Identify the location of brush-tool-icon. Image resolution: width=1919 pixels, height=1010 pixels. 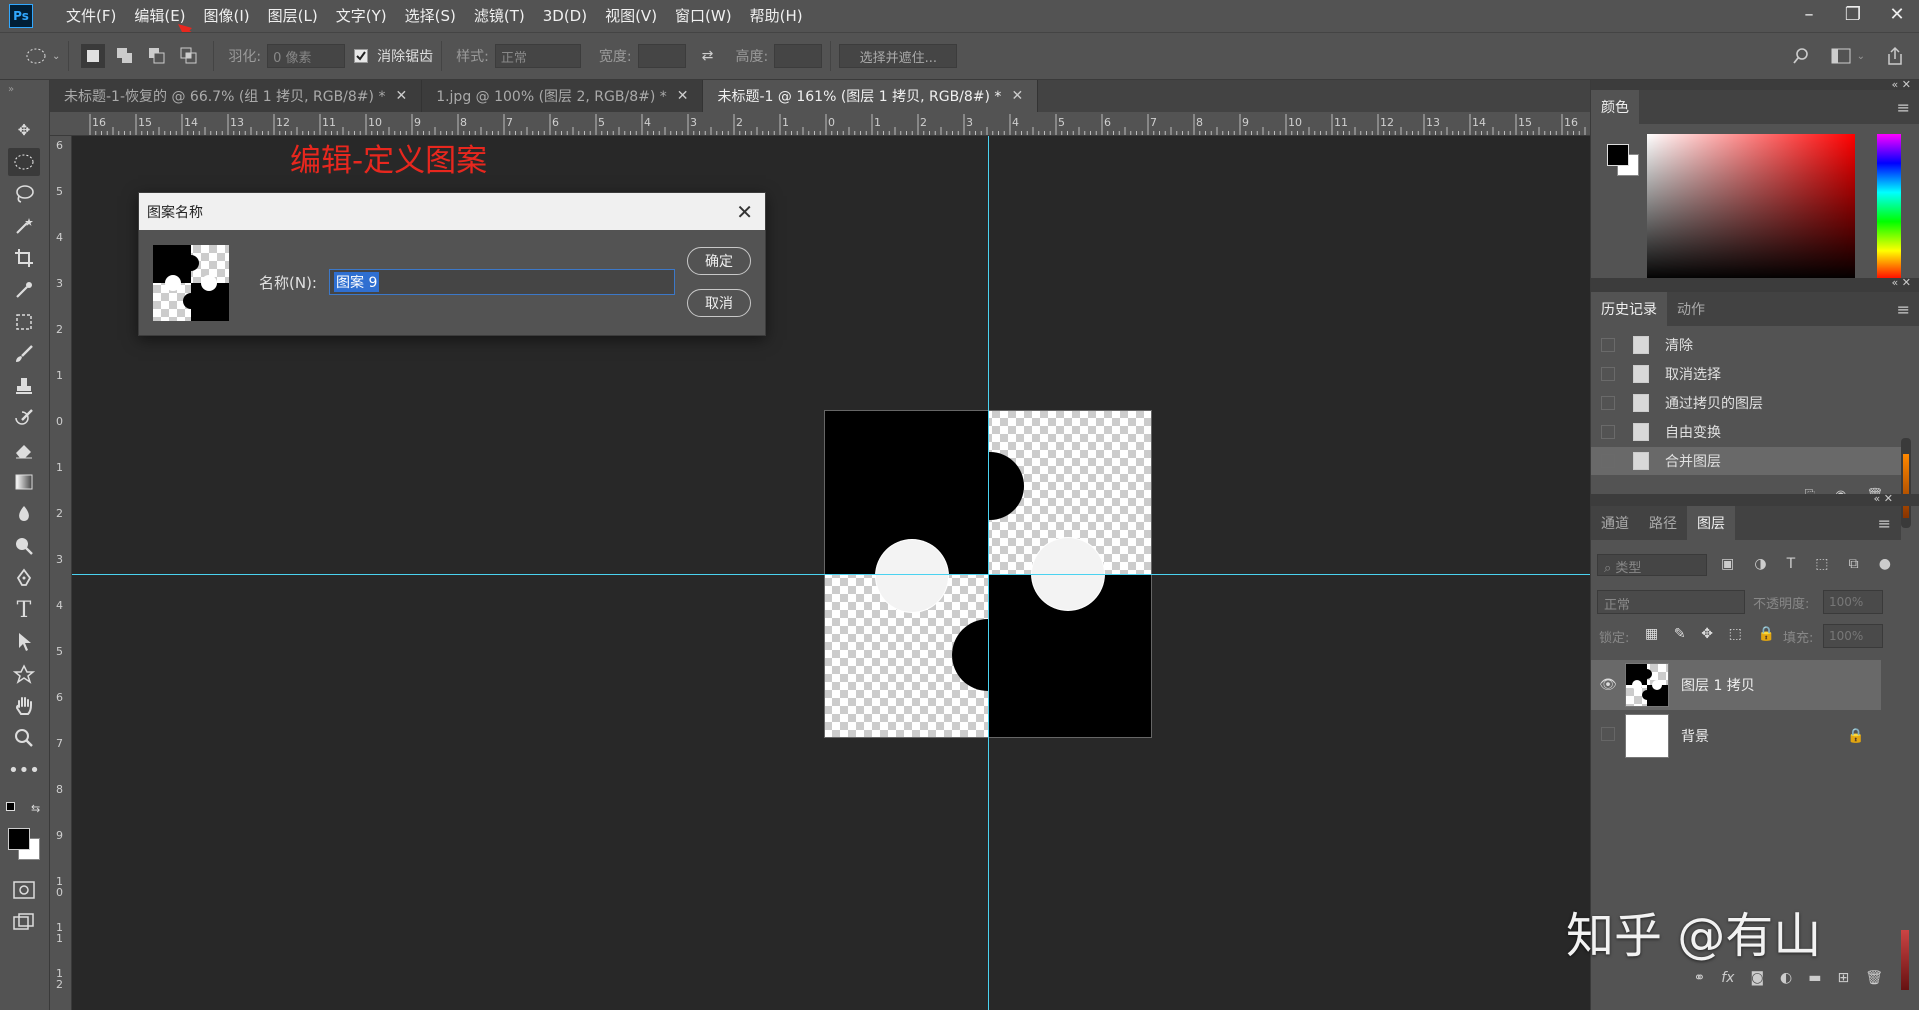
(24, 354).